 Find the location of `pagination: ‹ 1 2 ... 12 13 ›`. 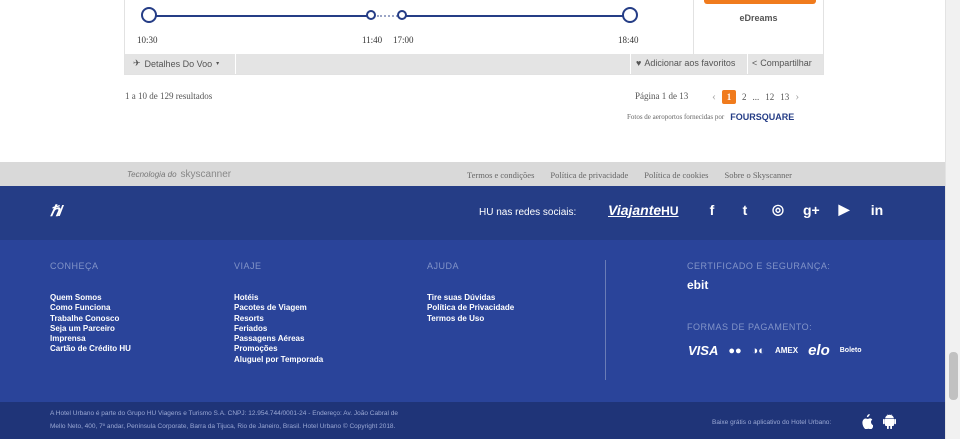

pagination: ‹ 1 2 ... 12 13 › is located at coordinates (755, 96).